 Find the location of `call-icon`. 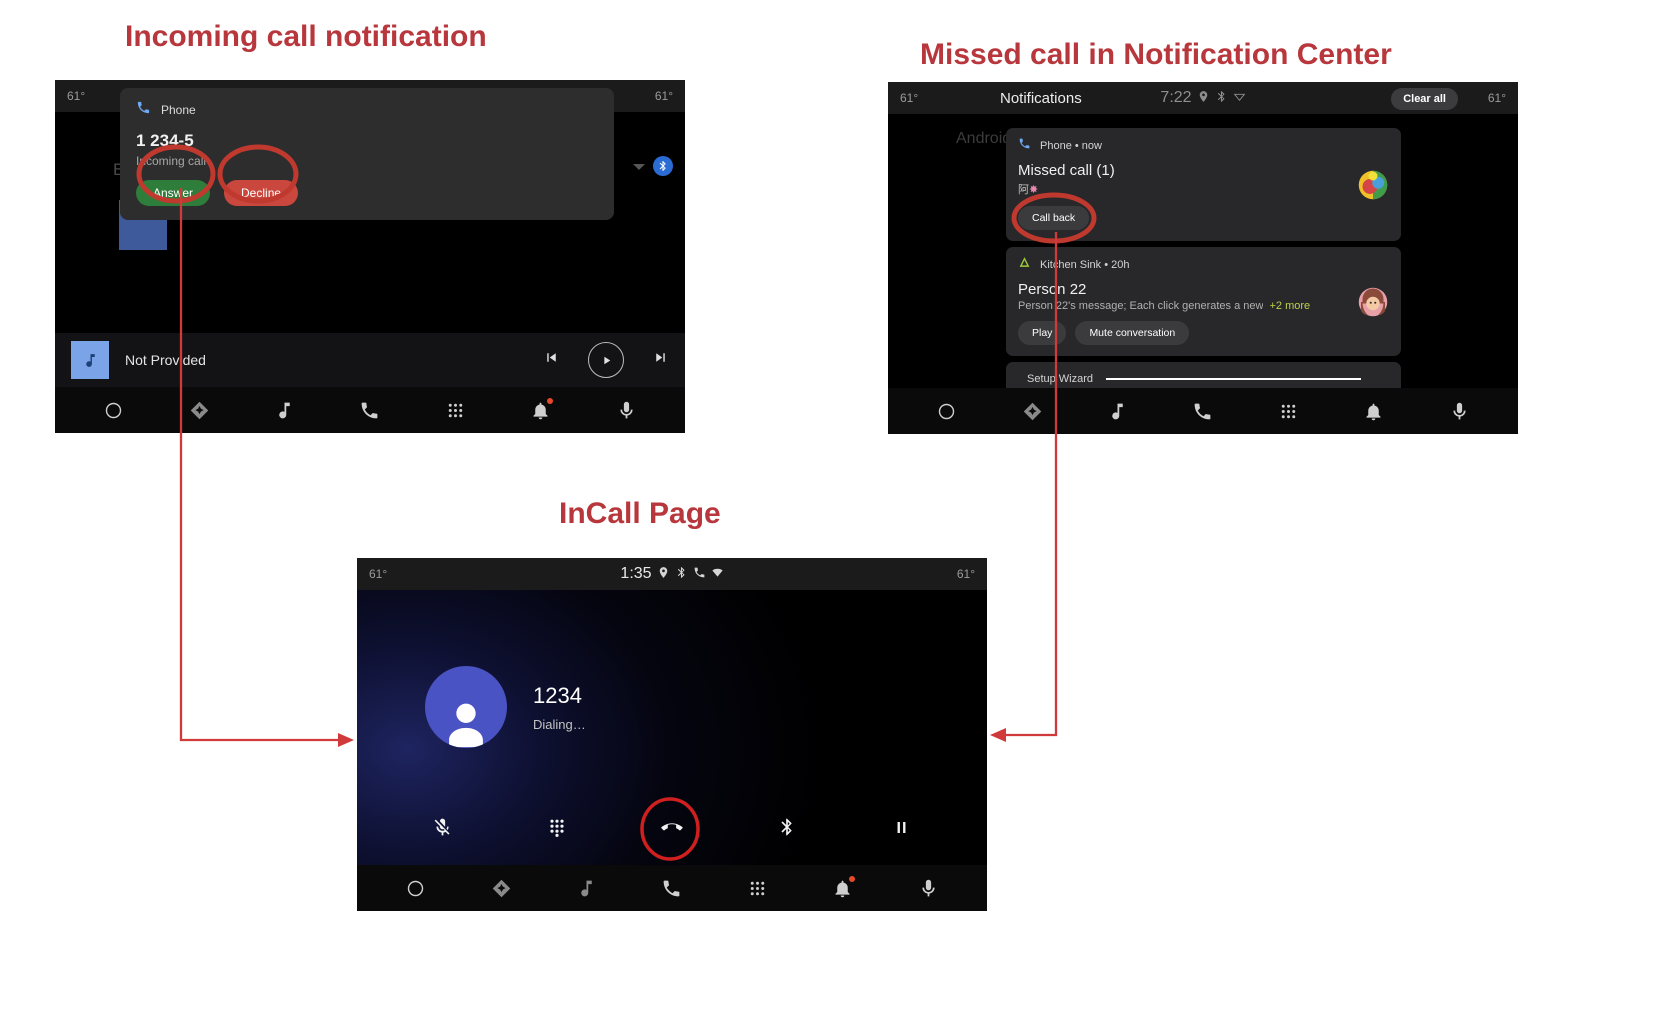

call-icon is located at coordinates (699, 574).